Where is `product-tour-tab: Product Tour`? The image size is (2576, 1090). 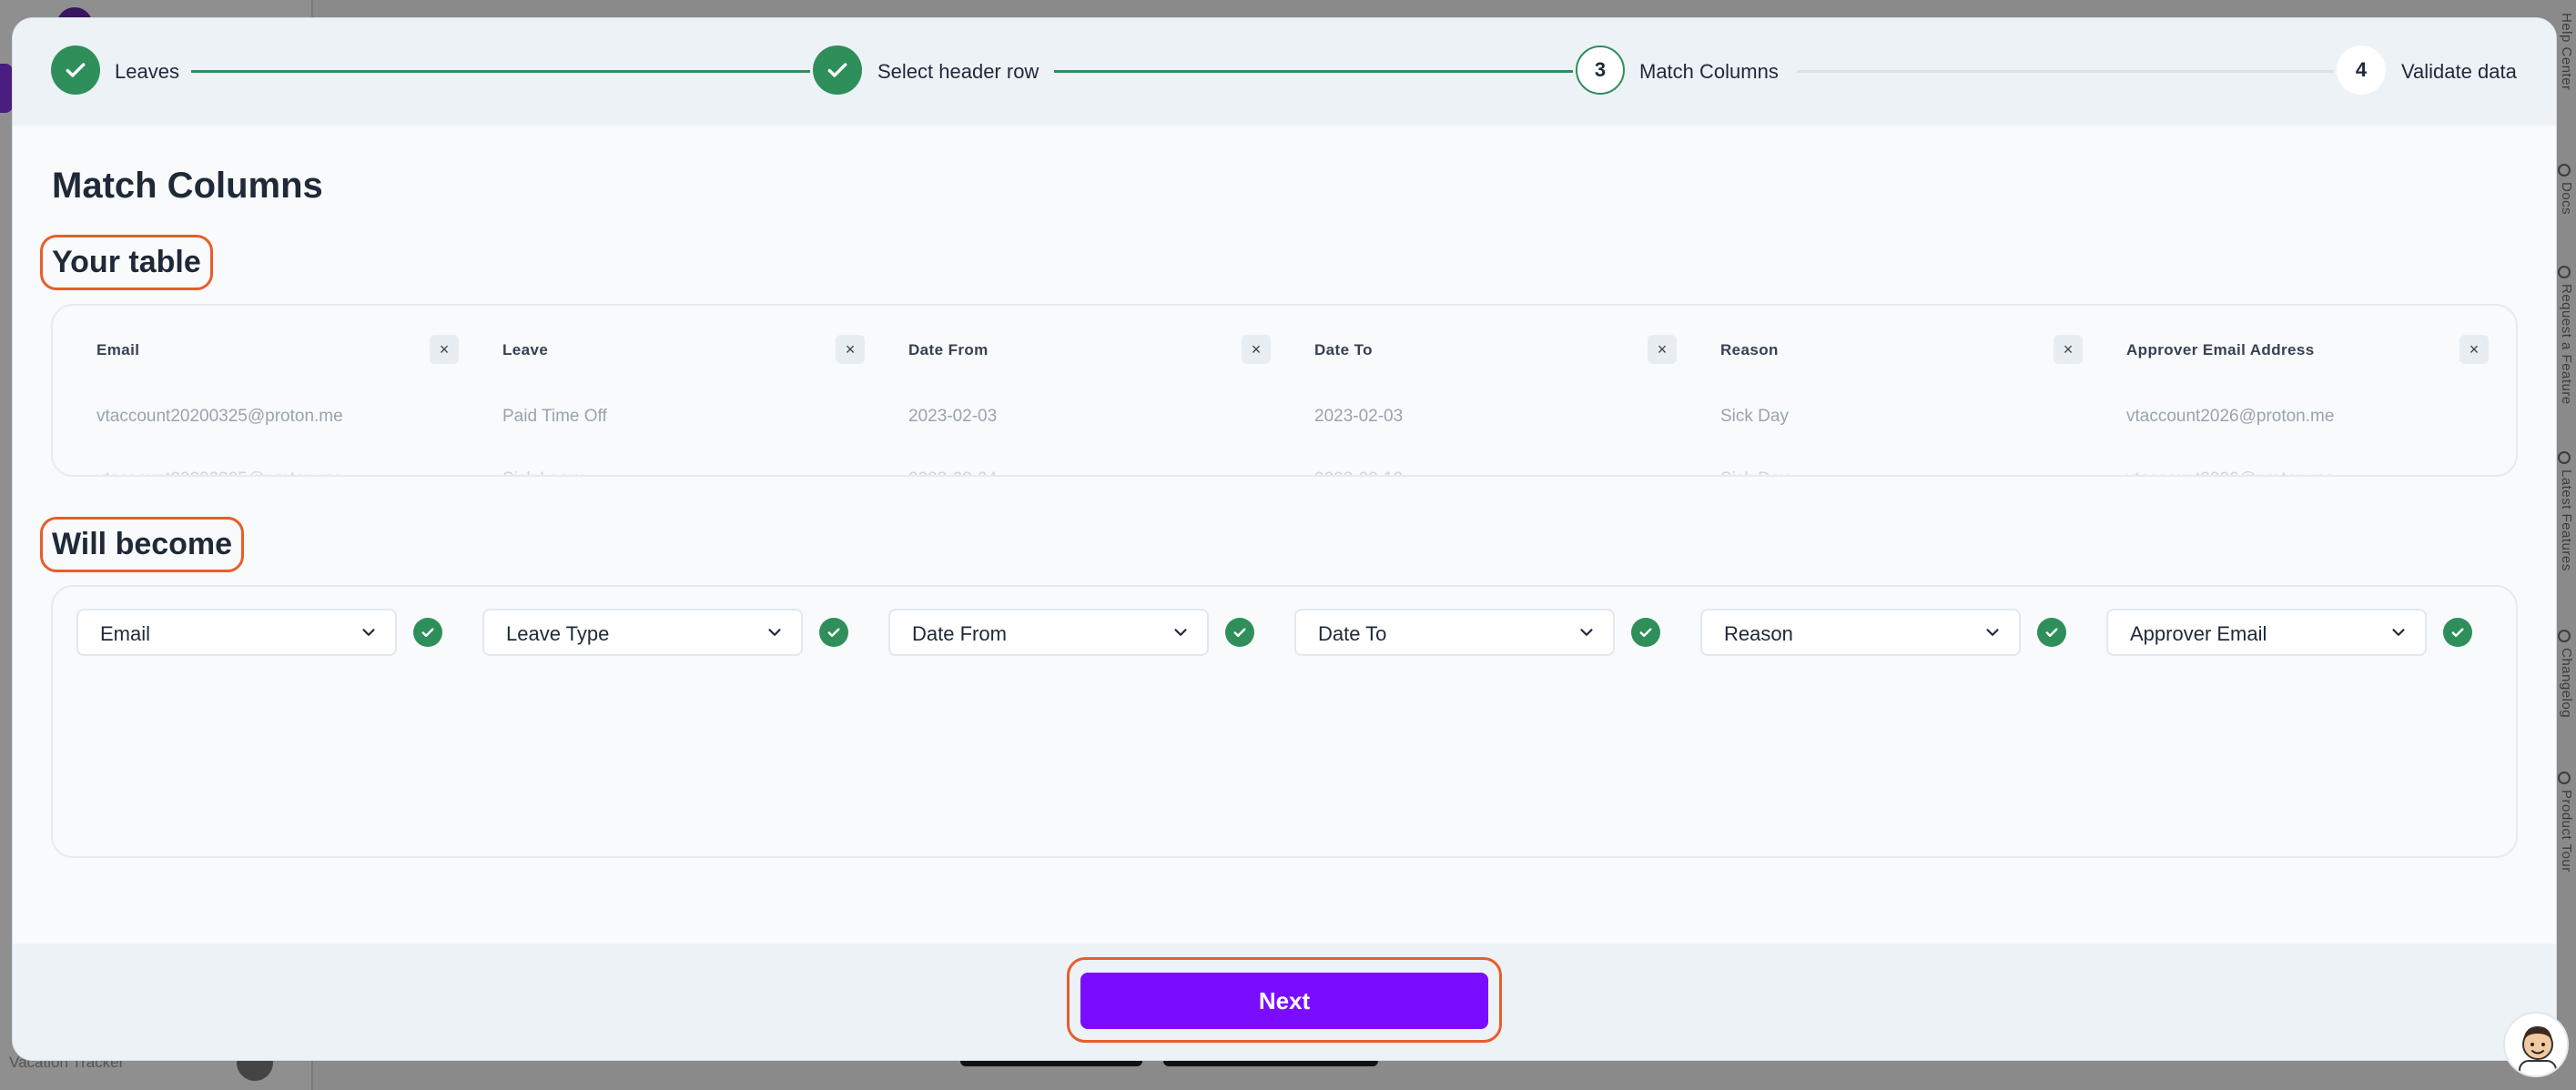 product-tour-tab: Product Tour is located at coordinates (2566, 831).